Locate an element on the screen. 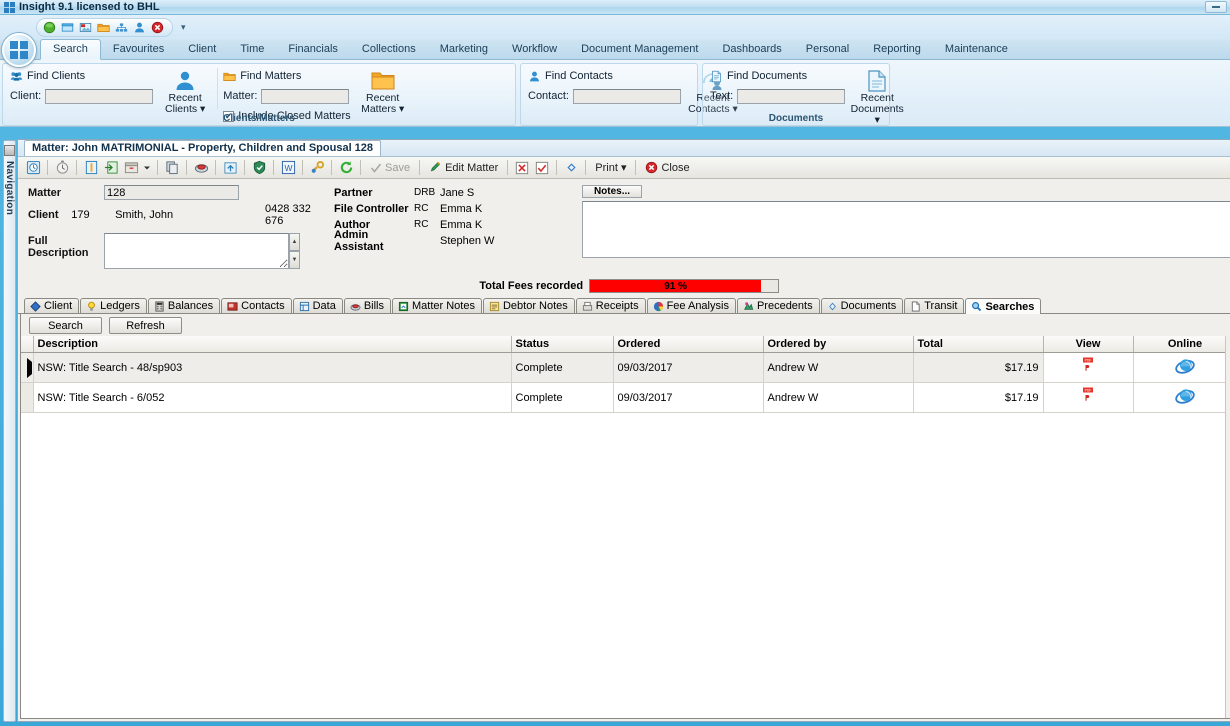 The image size is (1230, 726). shield-icon is located at coordinates (259, 168).